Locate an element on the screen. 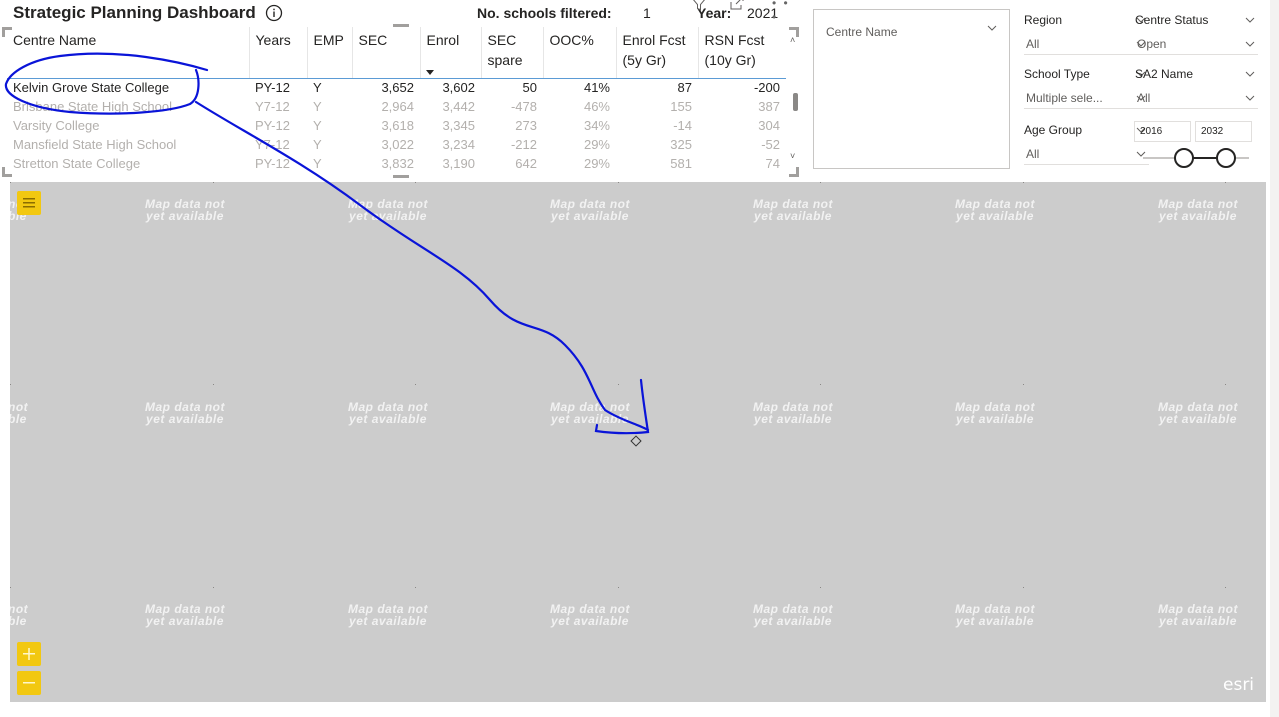  schools-filtered-label: No. schools filtered: is located at coordinates (544, 13).